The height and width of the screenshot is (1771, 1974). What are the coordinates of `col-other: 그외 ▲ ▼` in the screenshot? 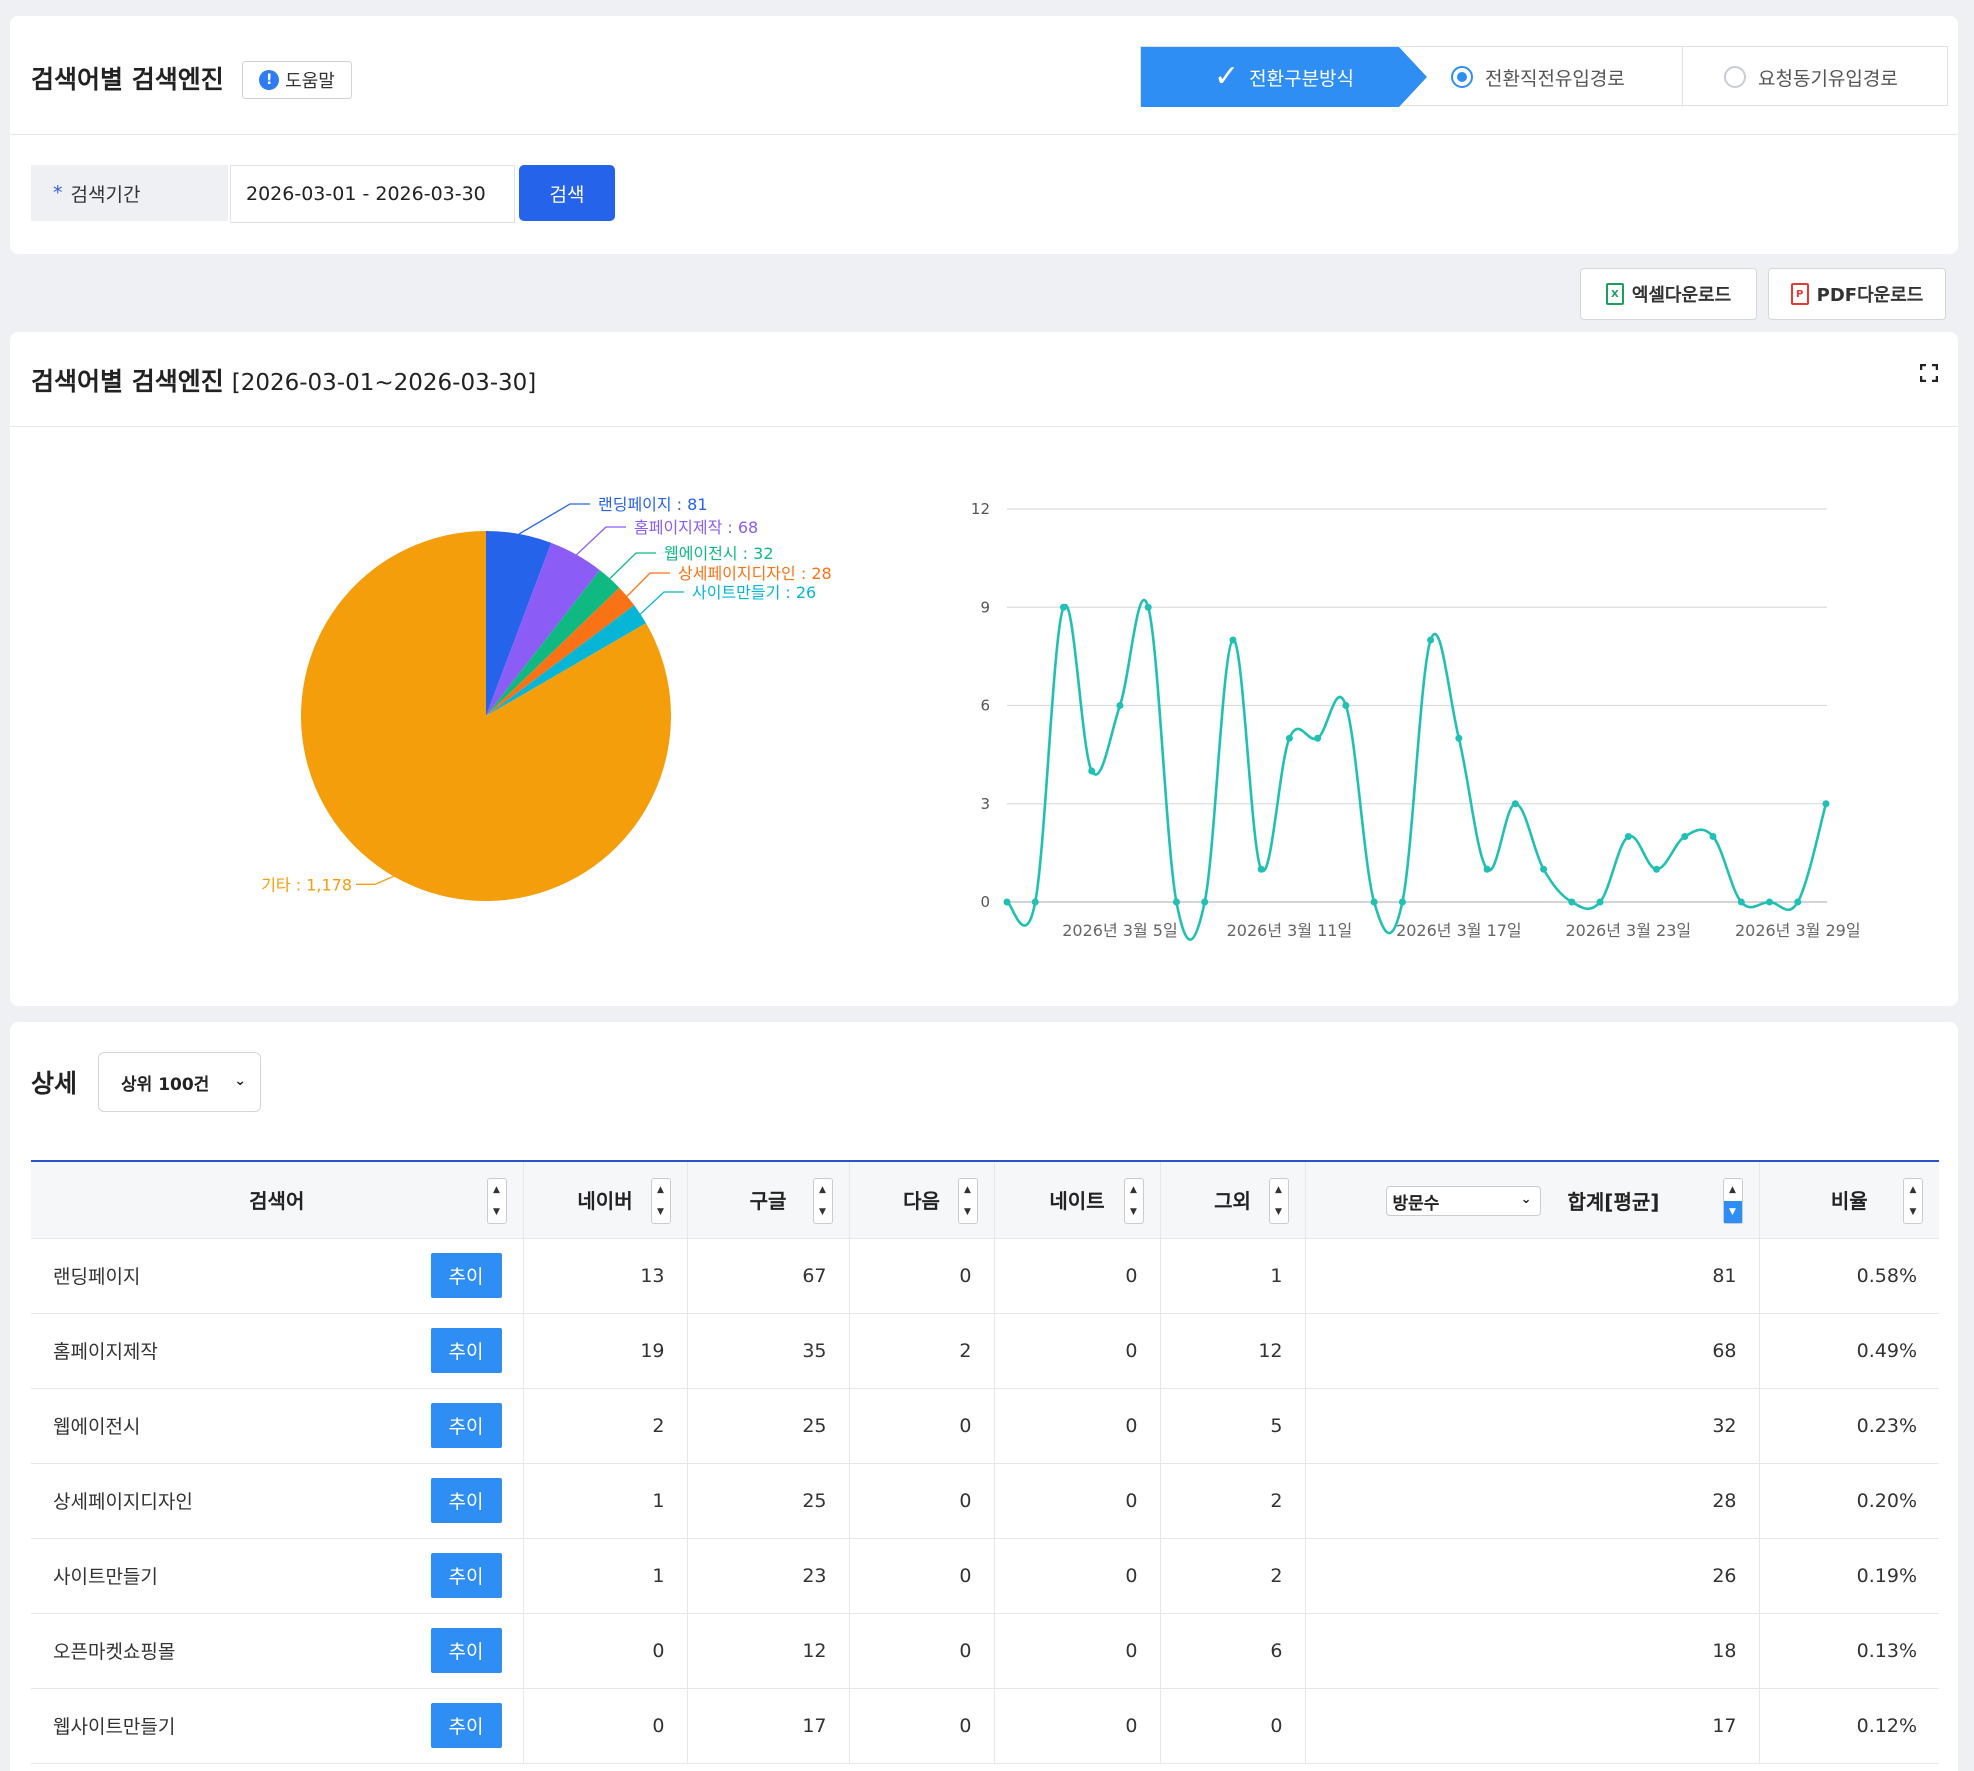 It's located at (1233, 1200).